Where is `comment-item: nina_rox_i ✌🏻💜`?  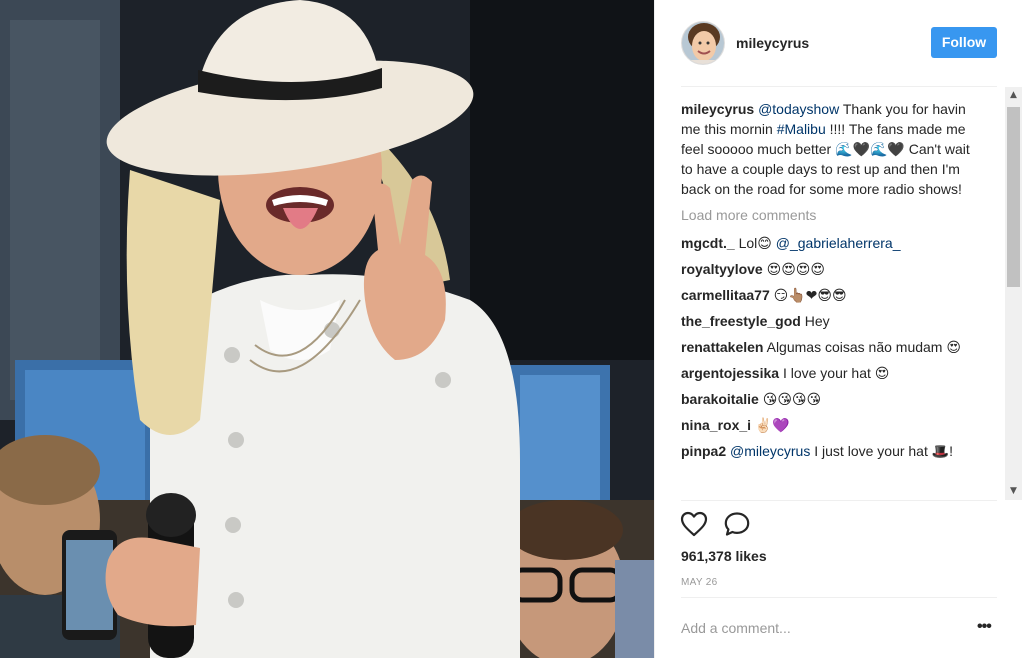
comment-item: nina_rox_i ✌🏻💜 is located at coordinates (831, 425).